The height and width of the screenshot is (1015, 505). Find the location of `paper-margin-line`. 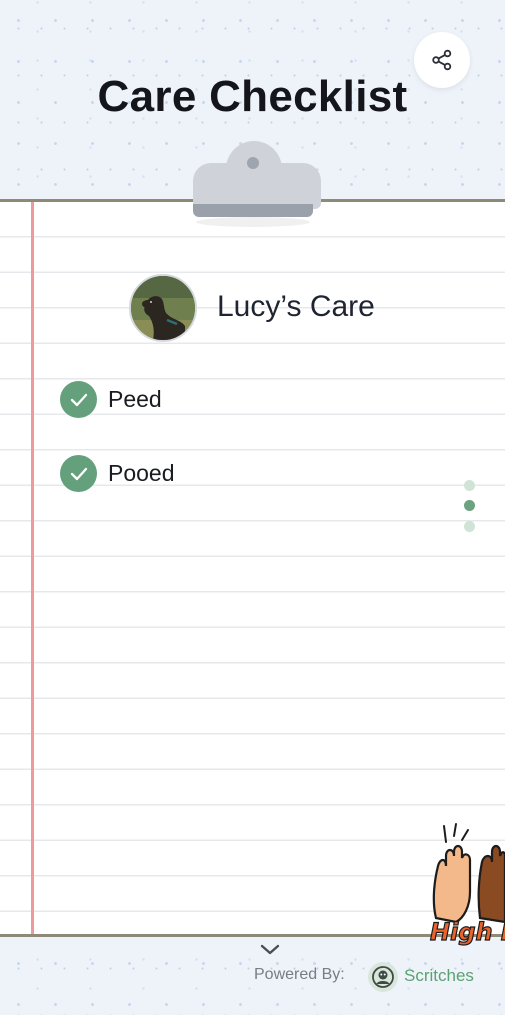

paper-margin-line is located at coordinates (32, 568).